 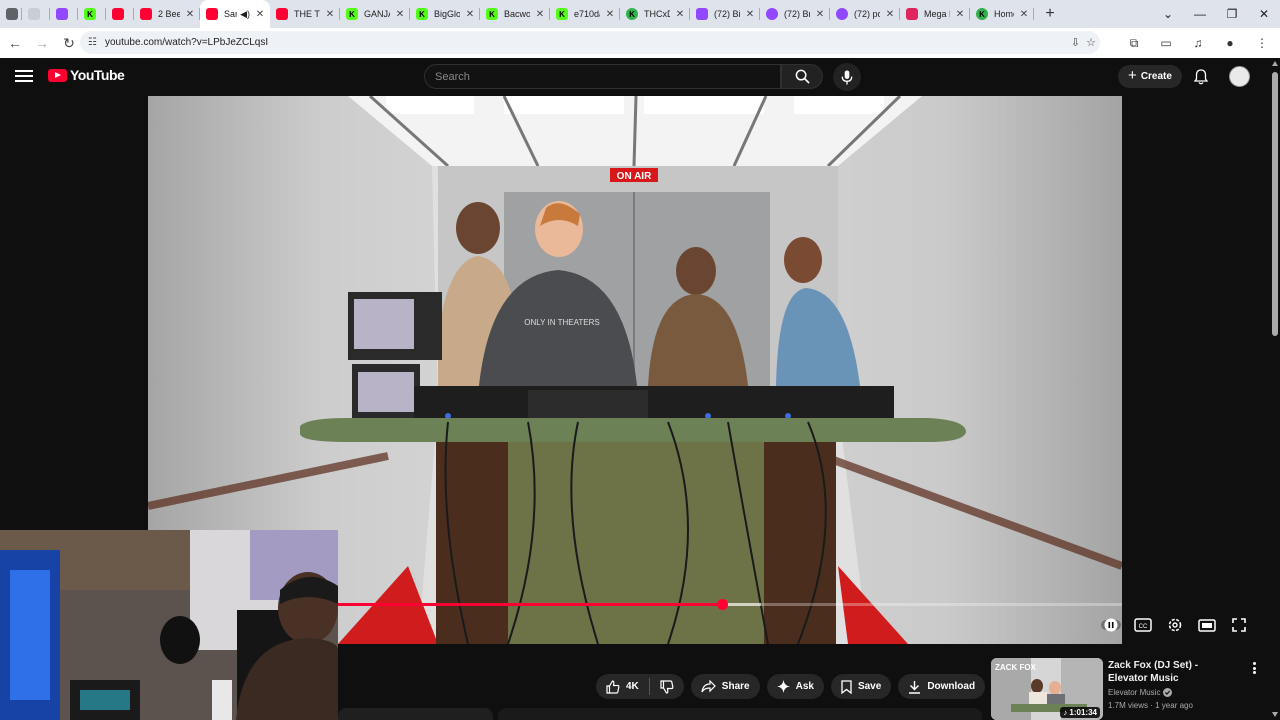 I want to click on browser-tab: (72) Bru ✕, so click(x=795, y=14).